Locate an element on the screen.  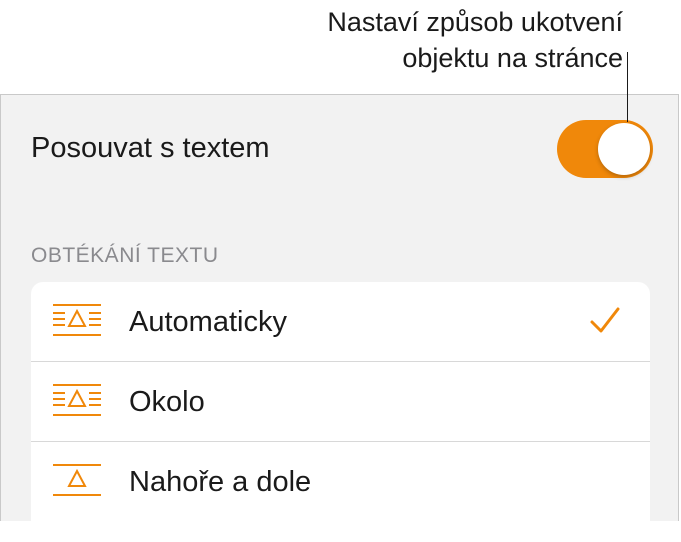
wrap-option-above-below: Nahoře a dole is located at coordinates (340, 482).